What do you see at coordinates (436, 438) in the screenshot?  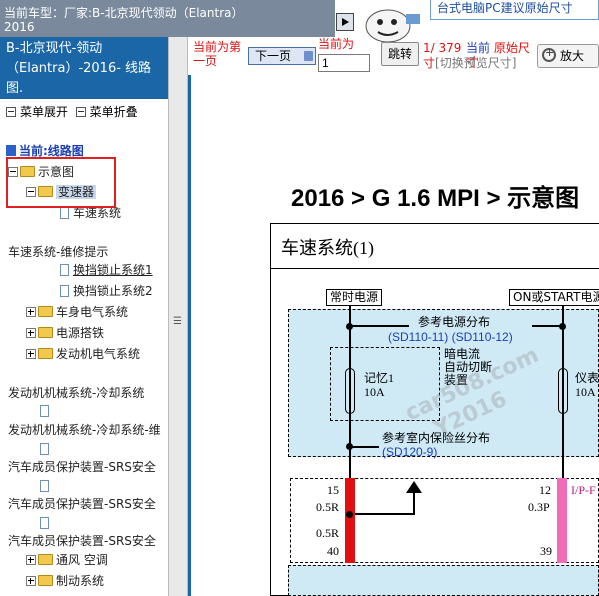 I see `ref-fuse-label: 参考室内保险丝分布` at bounding box center [436, 438].